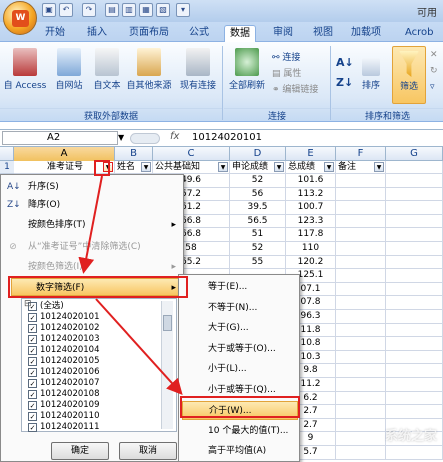 The image size is (443, 462). What do you see at coordinates (90, 224) in the screenshot?
I see `arrow-to-number-filter` at bounding box center [90, 224].